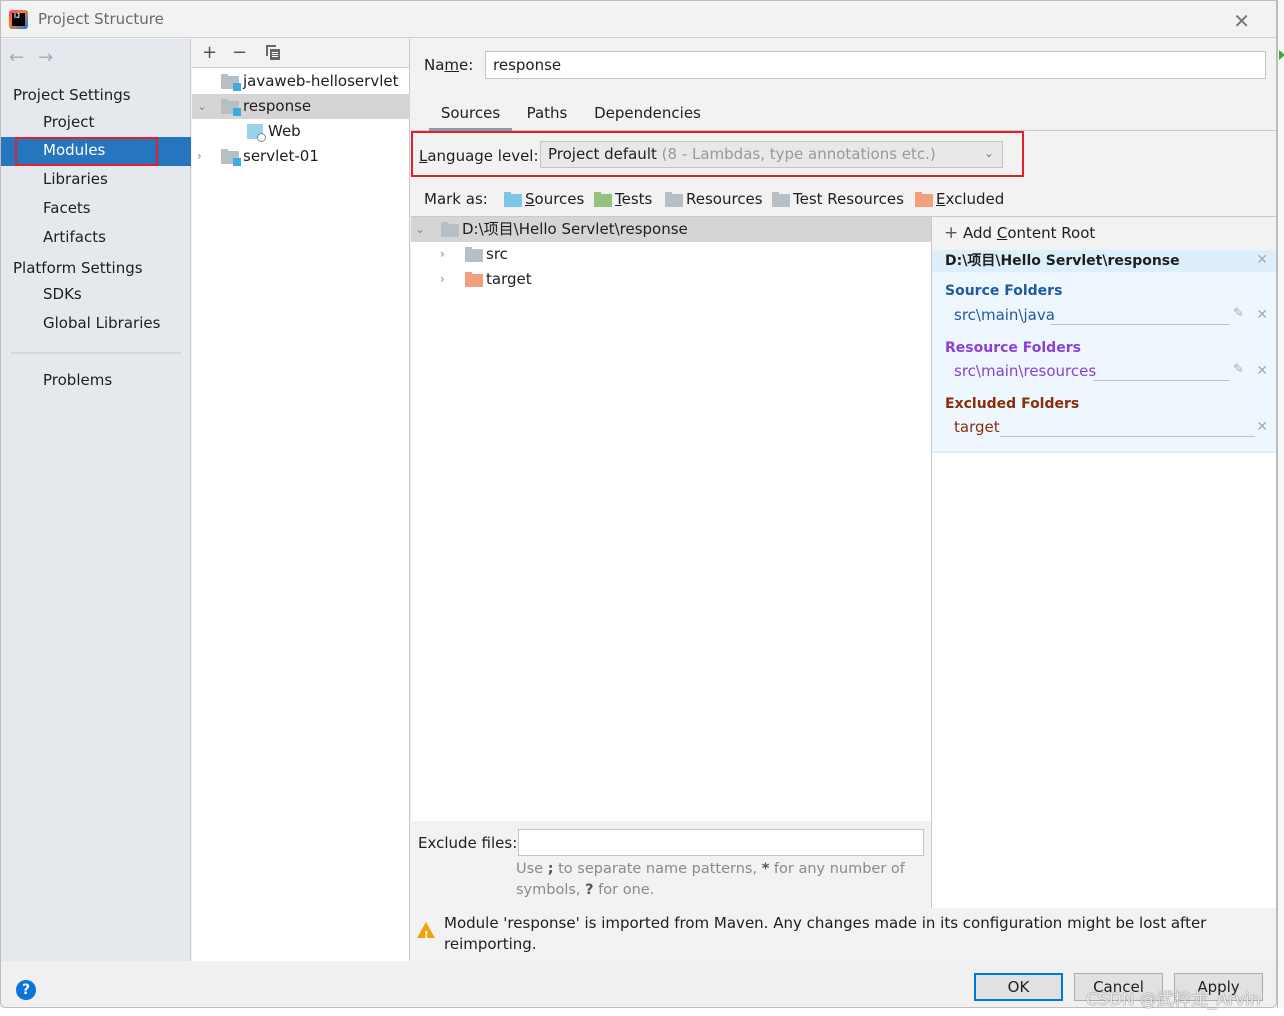  I want to click on sidebar-item-global-libraries: Global Libraries, so click(96, 324).